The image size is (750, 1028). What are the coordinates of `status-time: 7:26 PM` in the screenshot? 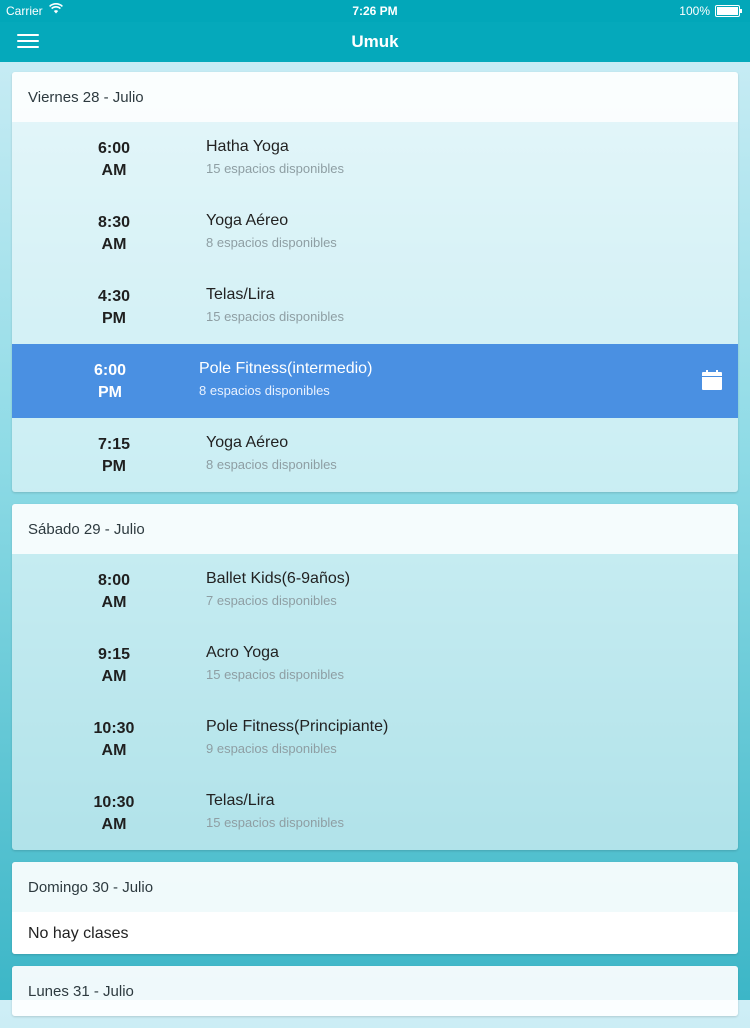 It's located at (375, 11).